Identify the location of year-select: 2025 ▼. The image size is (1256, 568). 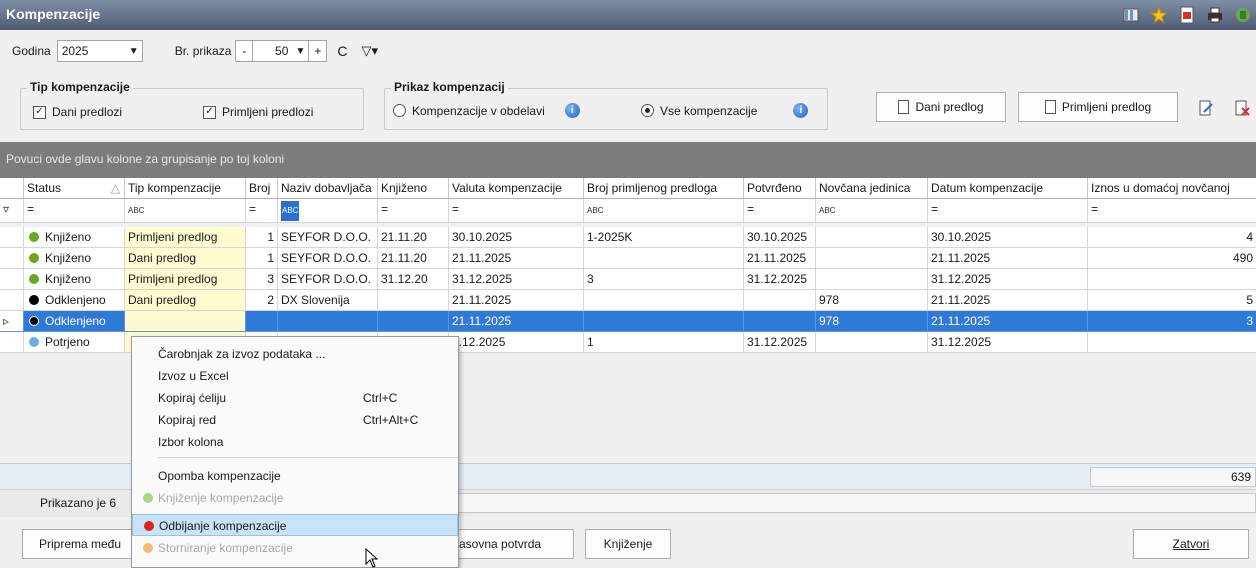
(99, 51).